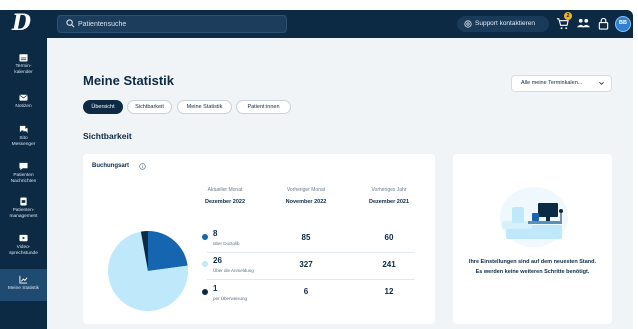 Image resolution: width=638 pixels, height=329 pixels. I want to click on calendar-icon, so click(23, 58).